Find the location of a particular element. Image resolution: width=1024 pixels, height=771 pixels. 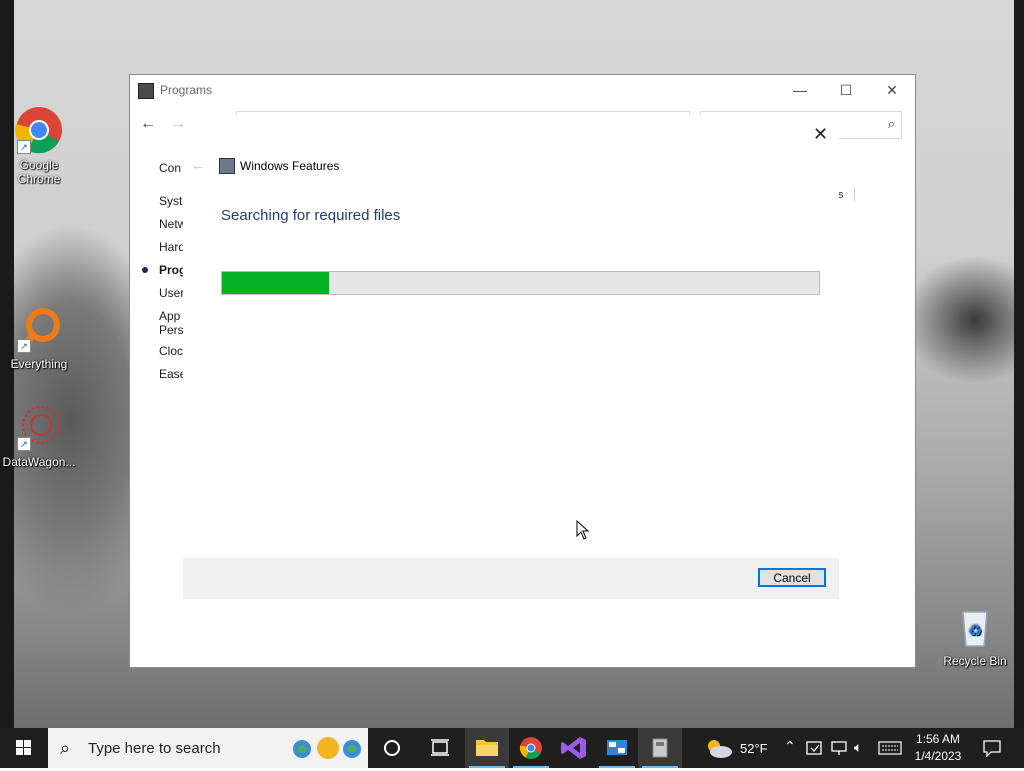

dialog-back-icon: ← is located at coordinates (198, 165).